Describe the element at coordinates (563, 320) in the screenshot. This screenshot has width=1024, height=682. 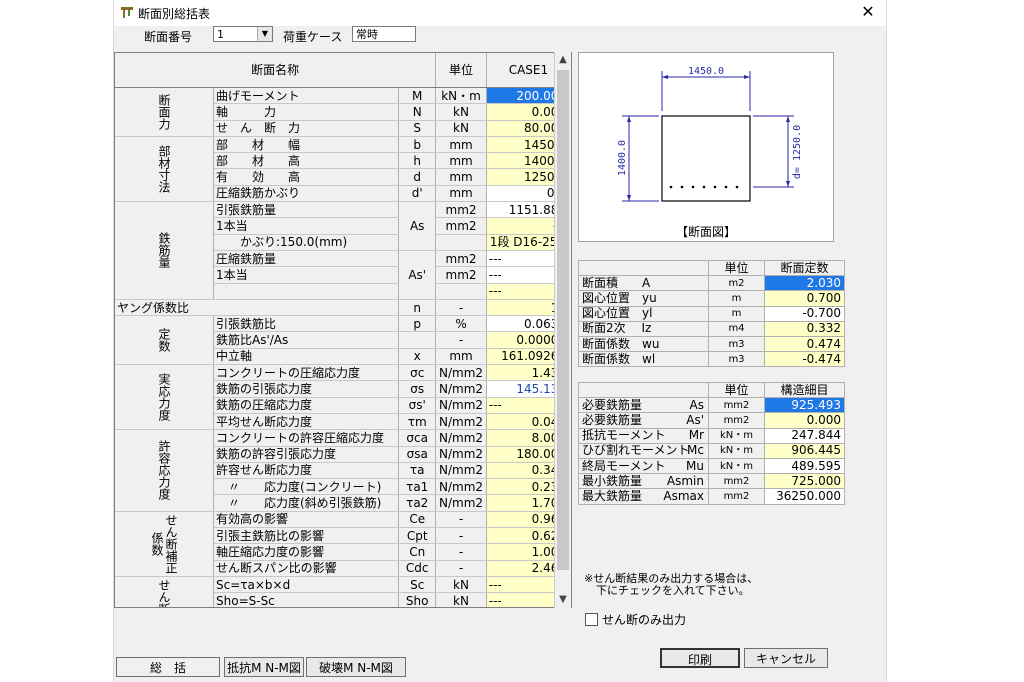
I see `scroll-thumb` at that location.